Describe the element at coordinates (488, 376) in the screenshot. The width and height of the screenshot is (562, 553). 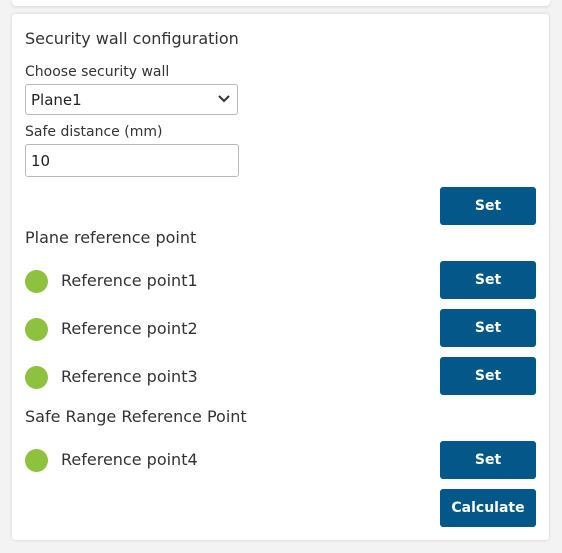
I see `set-reference-point-3-button: Set` at that location.